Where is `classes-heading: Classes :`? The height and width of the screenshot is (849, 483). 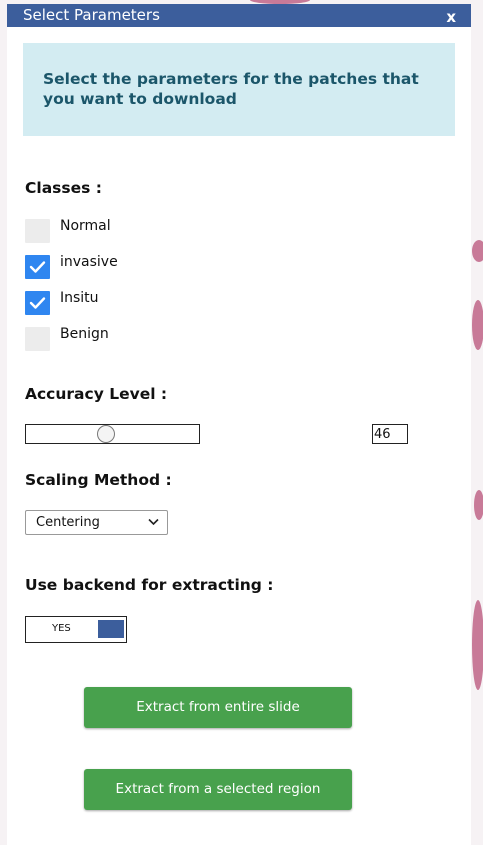
classes-heading: Classes : is located at coordinates (63, 188).